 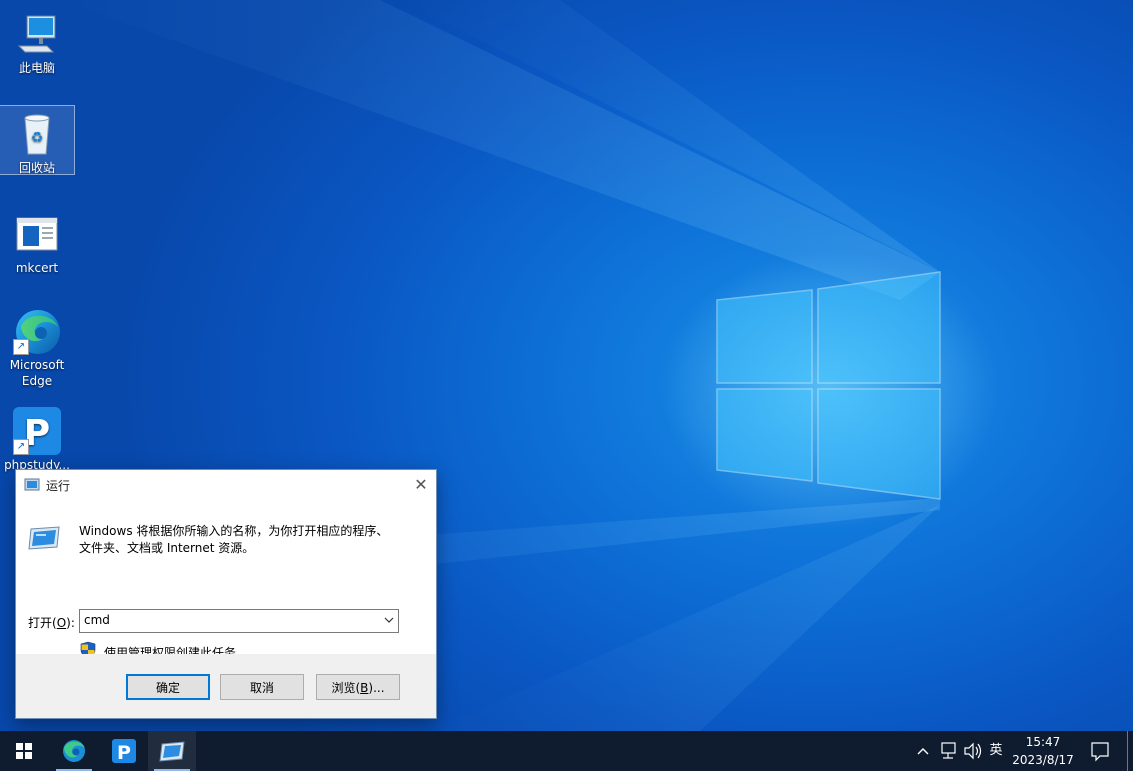 I want to click on start-button, so click(x=24, y=751).